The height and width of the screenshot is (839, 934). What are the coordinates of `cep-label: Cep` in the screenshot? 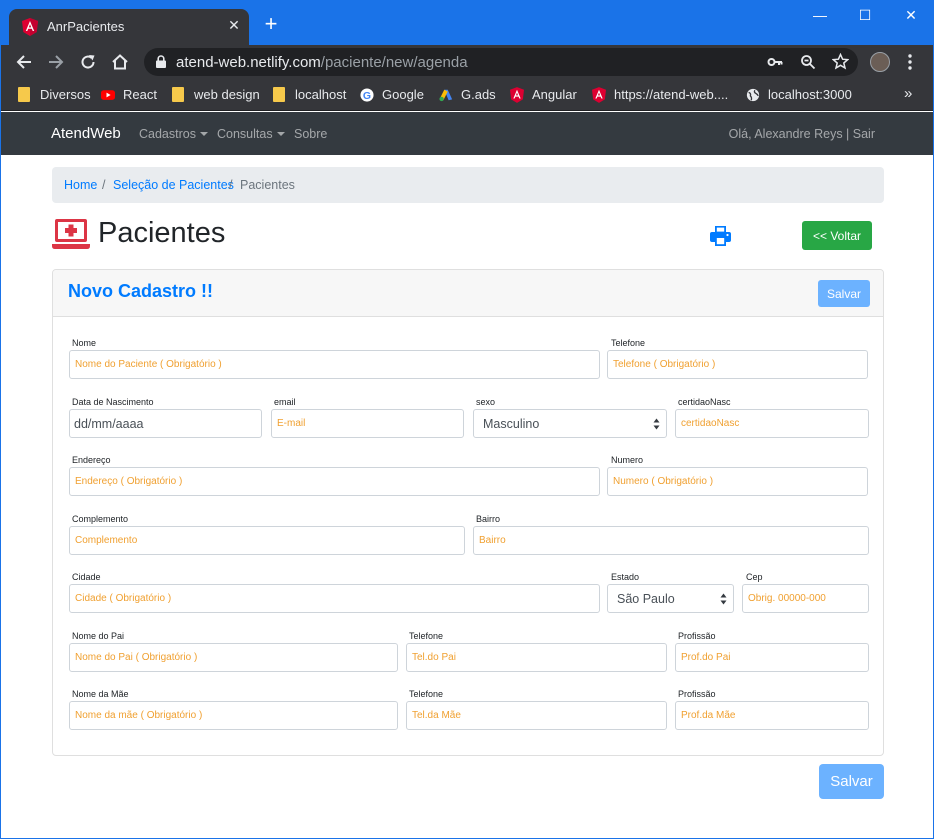 It's located at (754, 577).